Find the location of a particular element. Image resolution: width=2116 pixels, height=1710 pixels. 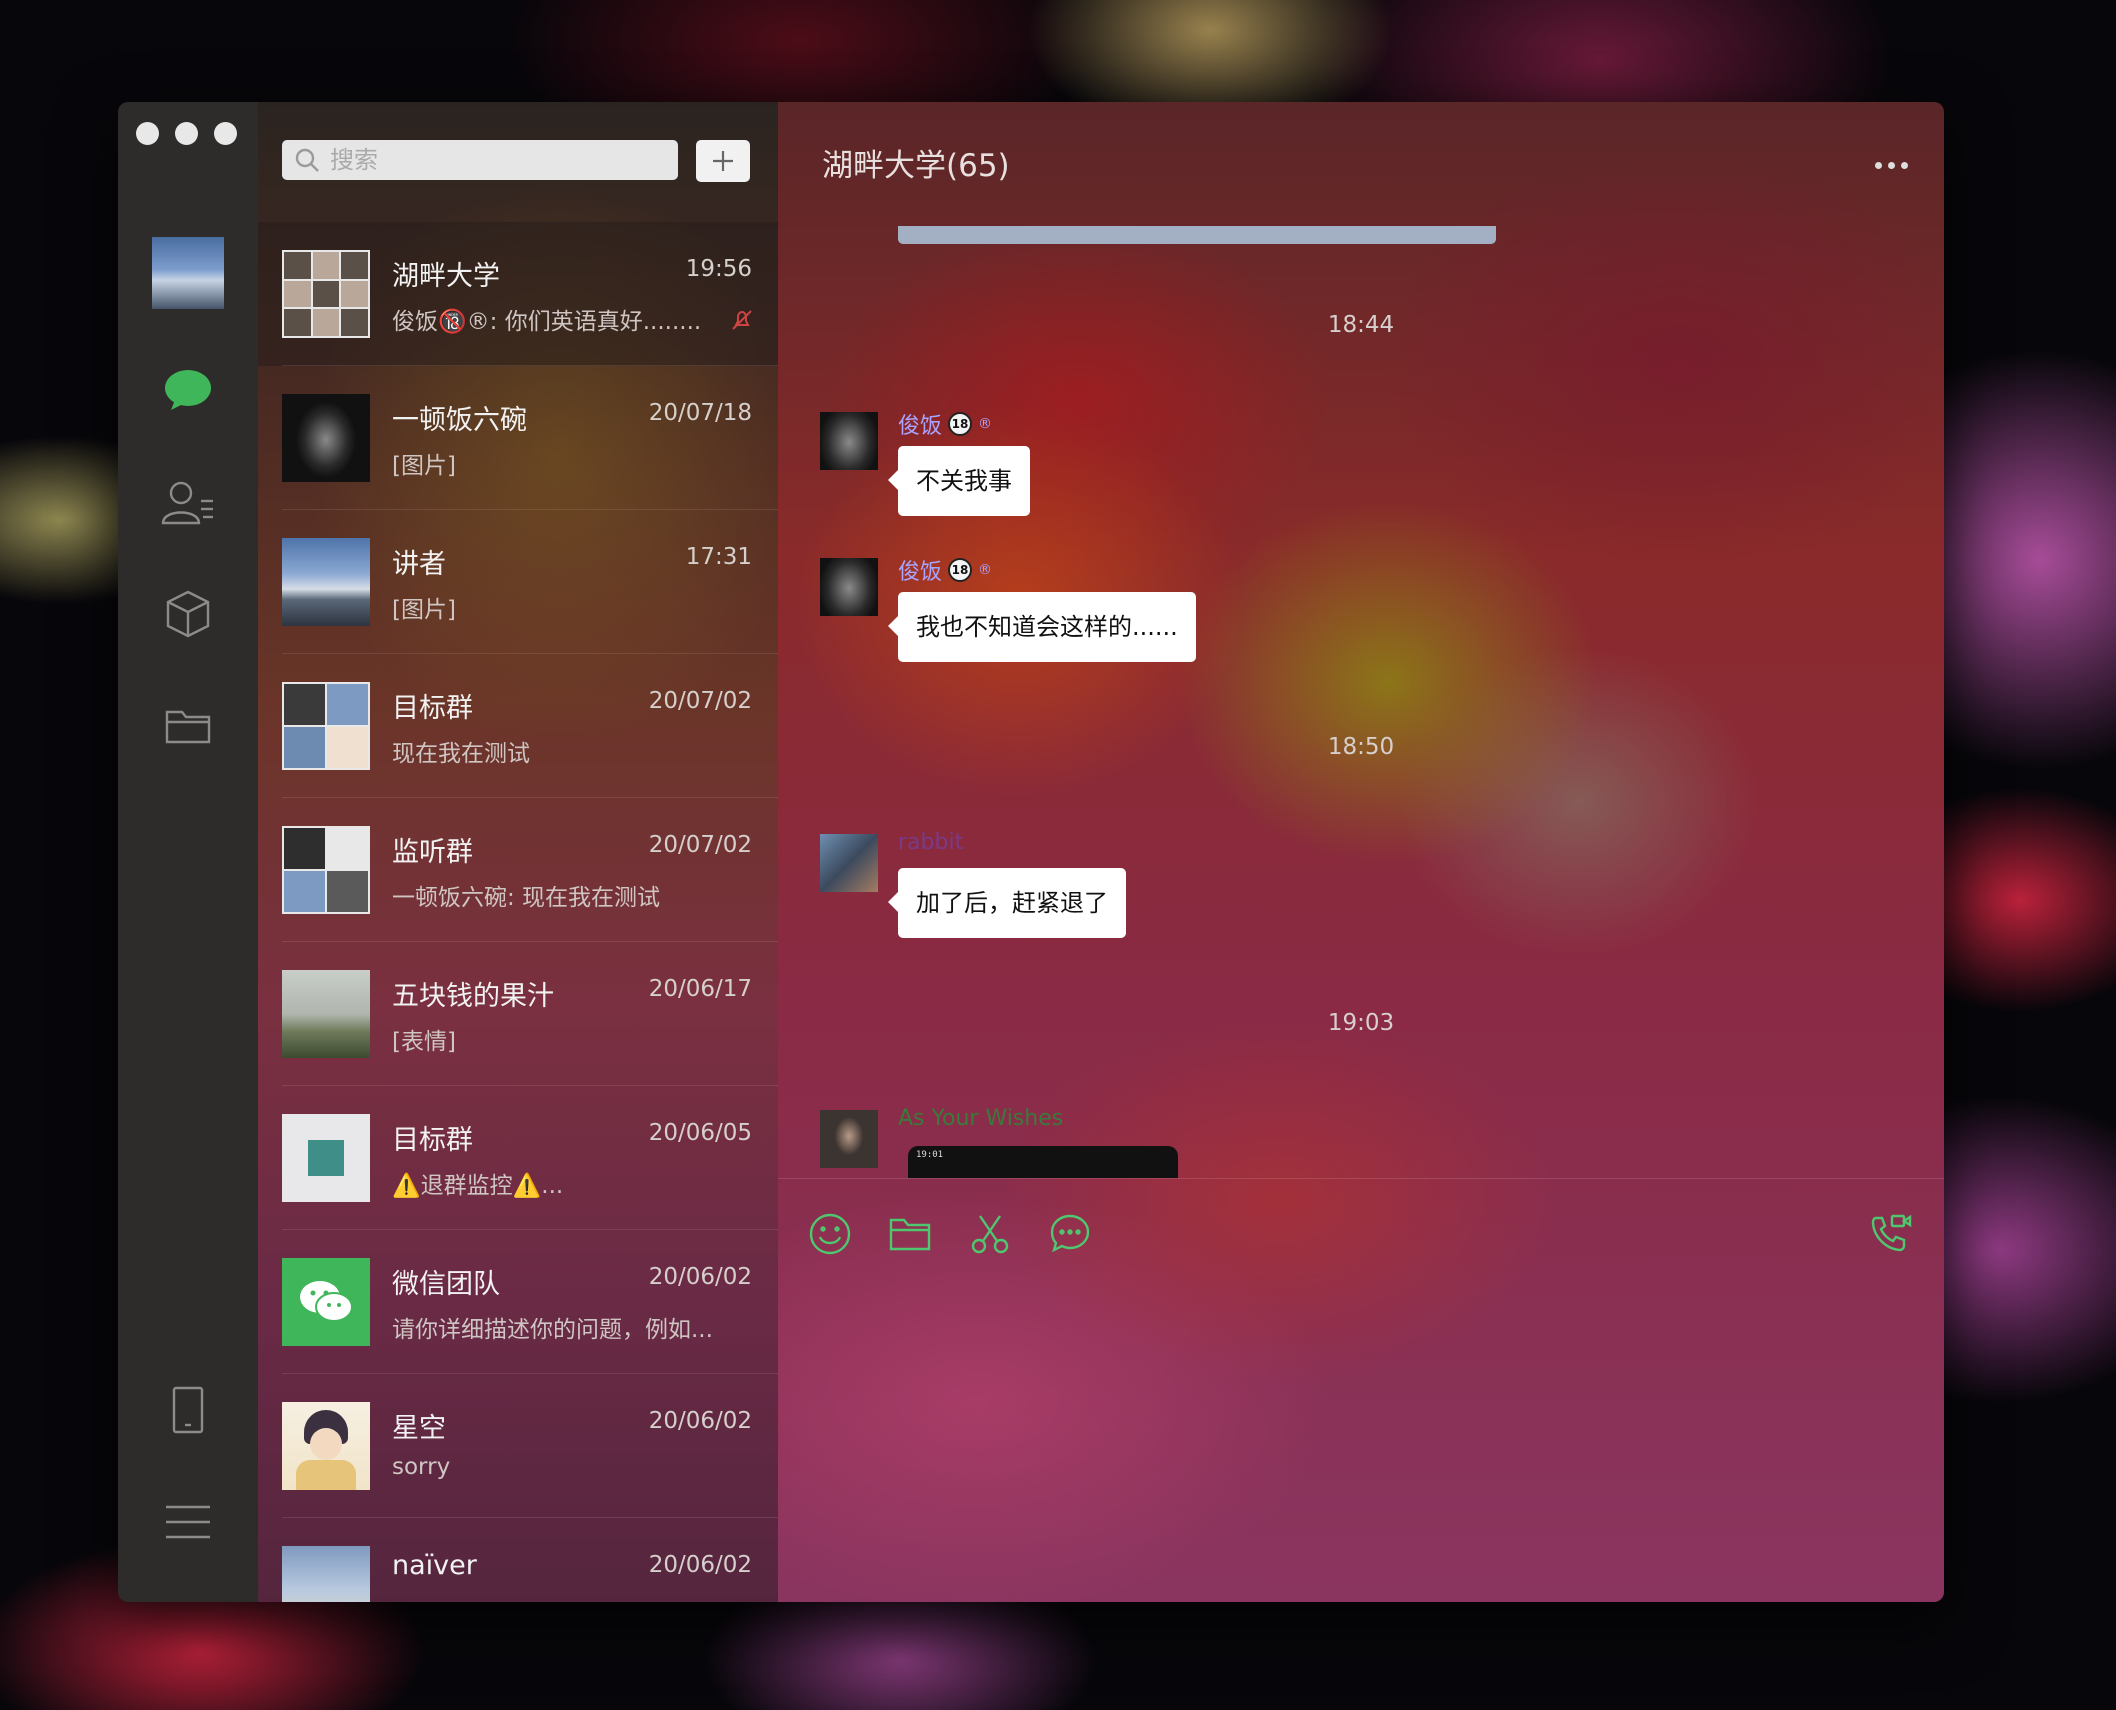

chat-item: naïver 20/06/02 is located at coordinates (518, 1560).